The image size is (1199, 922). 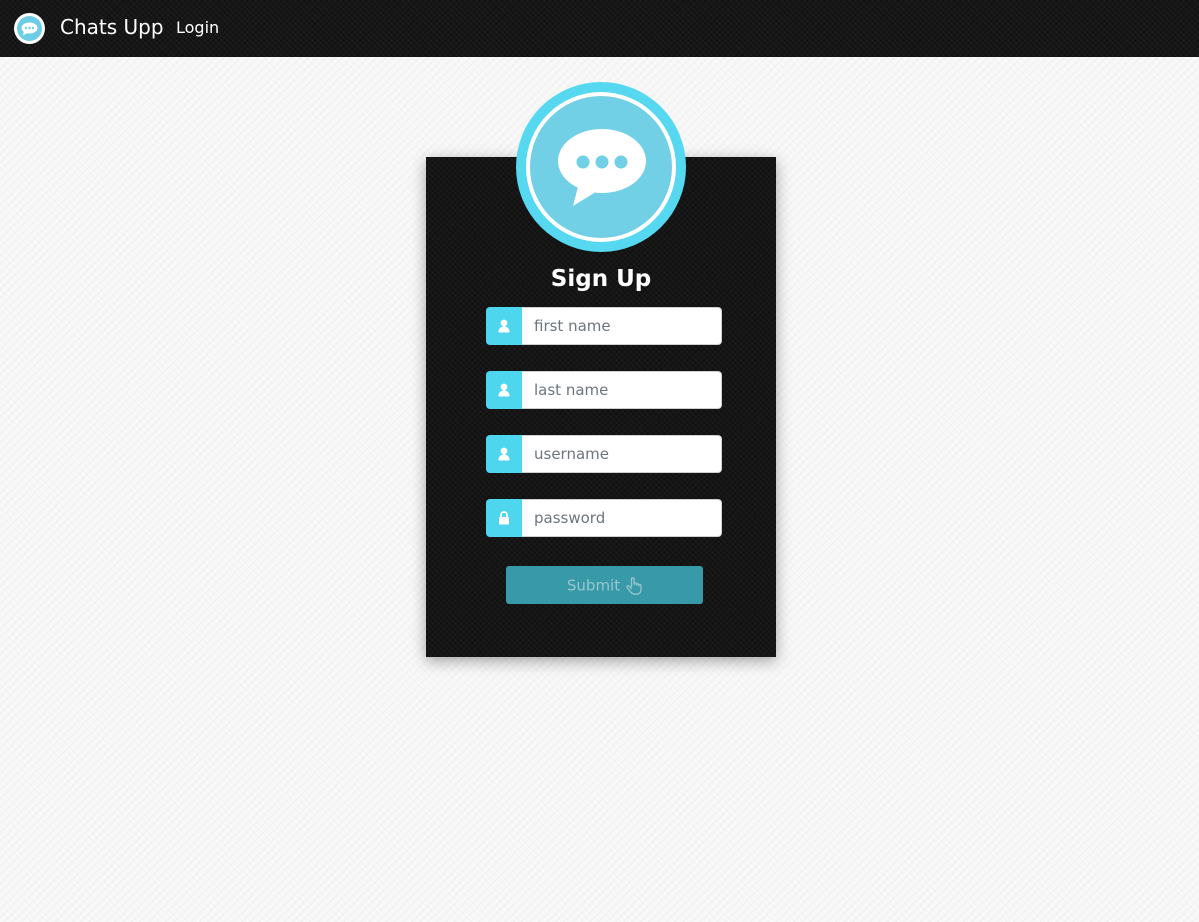 I want to click on brand-name: Chats Upp, so click(x=112, y=27).